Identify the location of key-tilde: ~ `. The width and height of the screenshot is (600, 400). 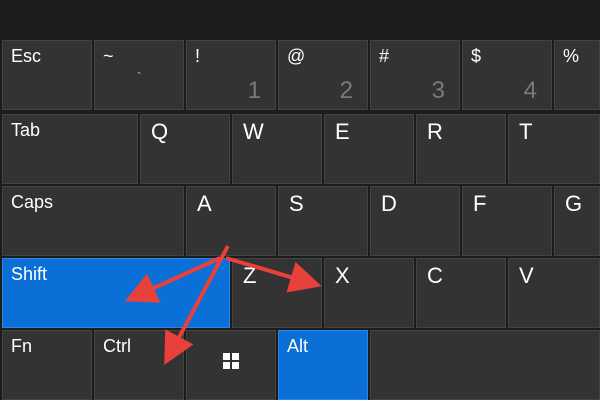
(139, 75).